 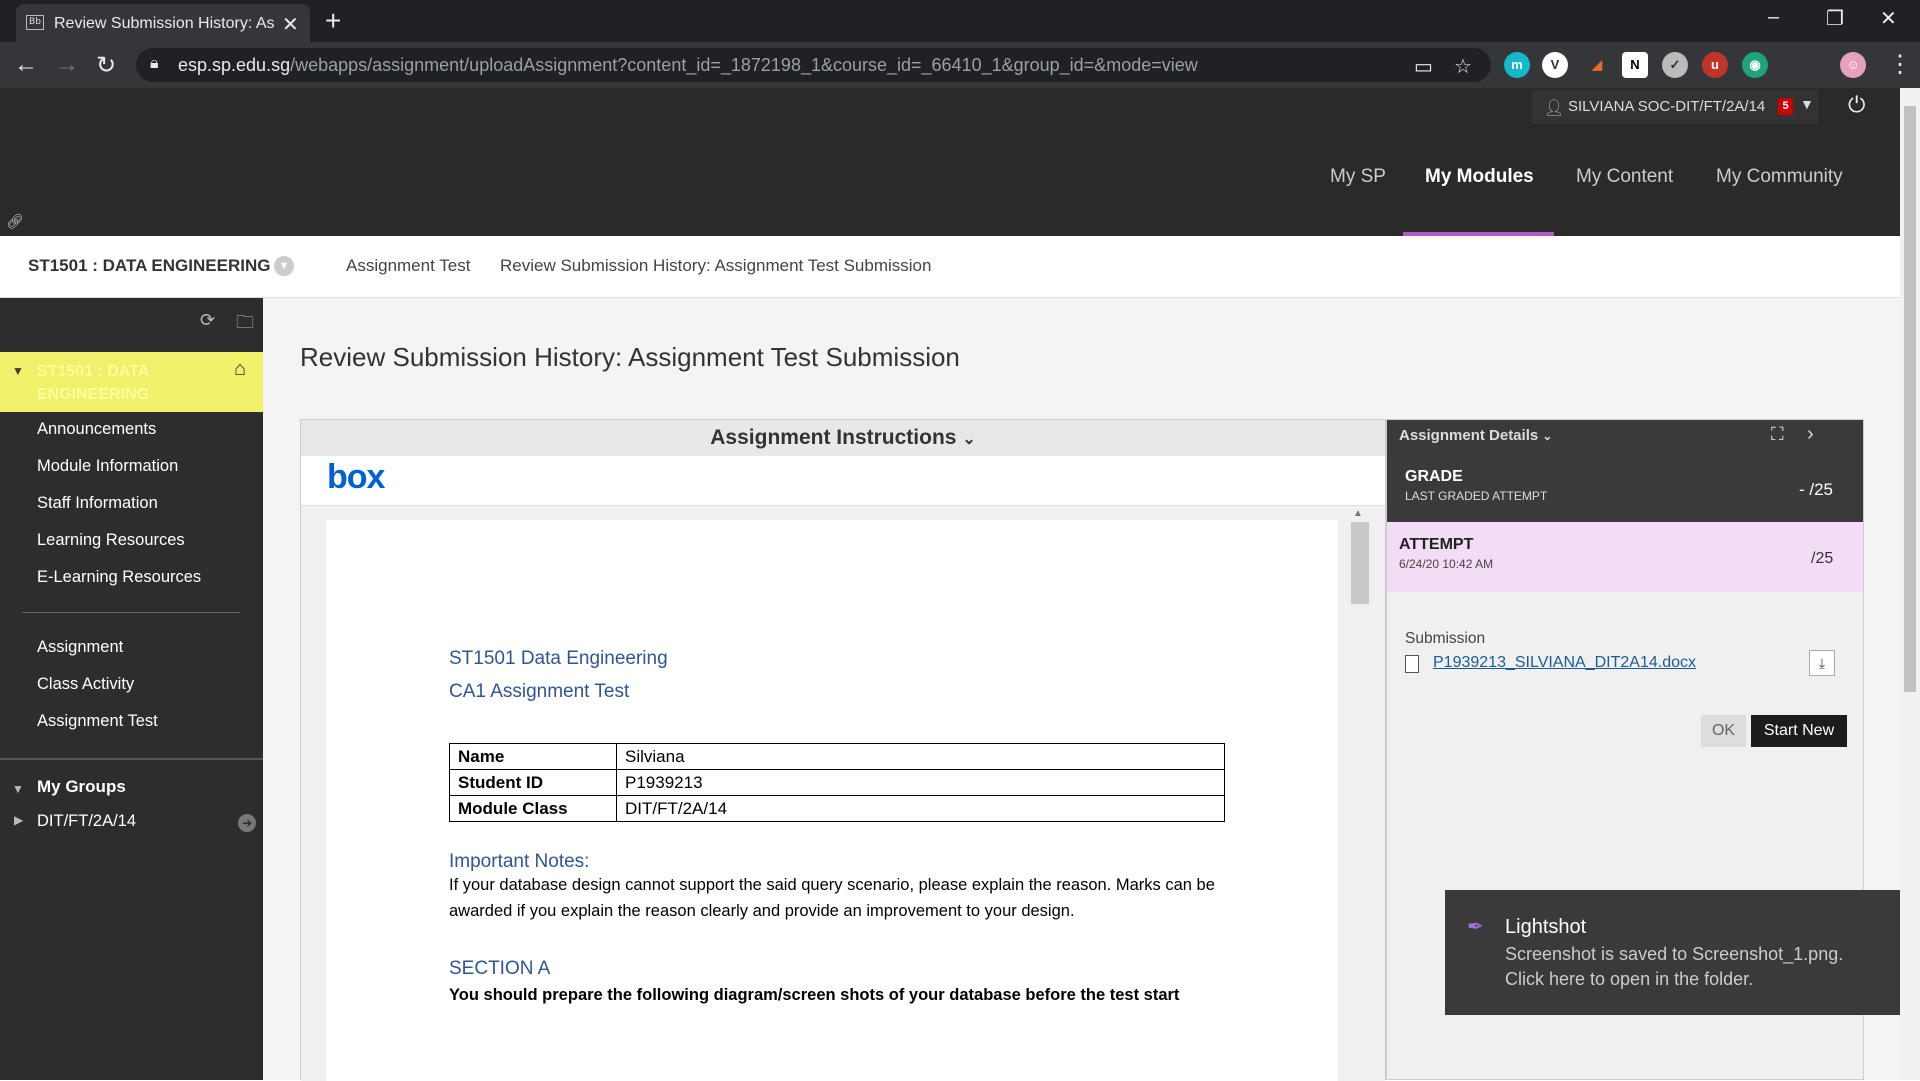 What do you see at coordinates (1810, 434) in the screenshot?
I see `chevron-right-icon: ›` at bounding box center [1810, 434].